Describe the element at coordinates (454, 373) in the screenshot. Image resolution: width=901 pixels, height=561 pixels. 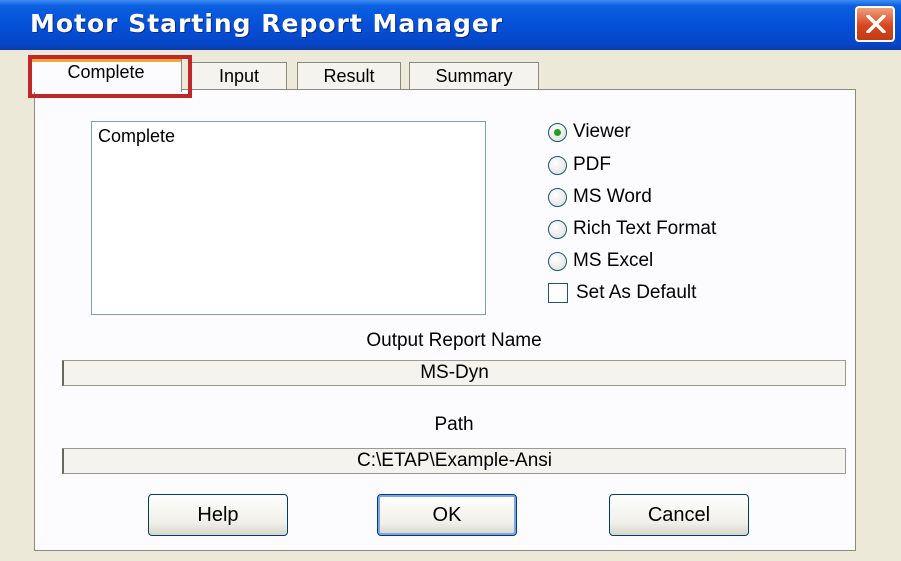
I see `output-report-name-field: MS-Dyn` at that location.